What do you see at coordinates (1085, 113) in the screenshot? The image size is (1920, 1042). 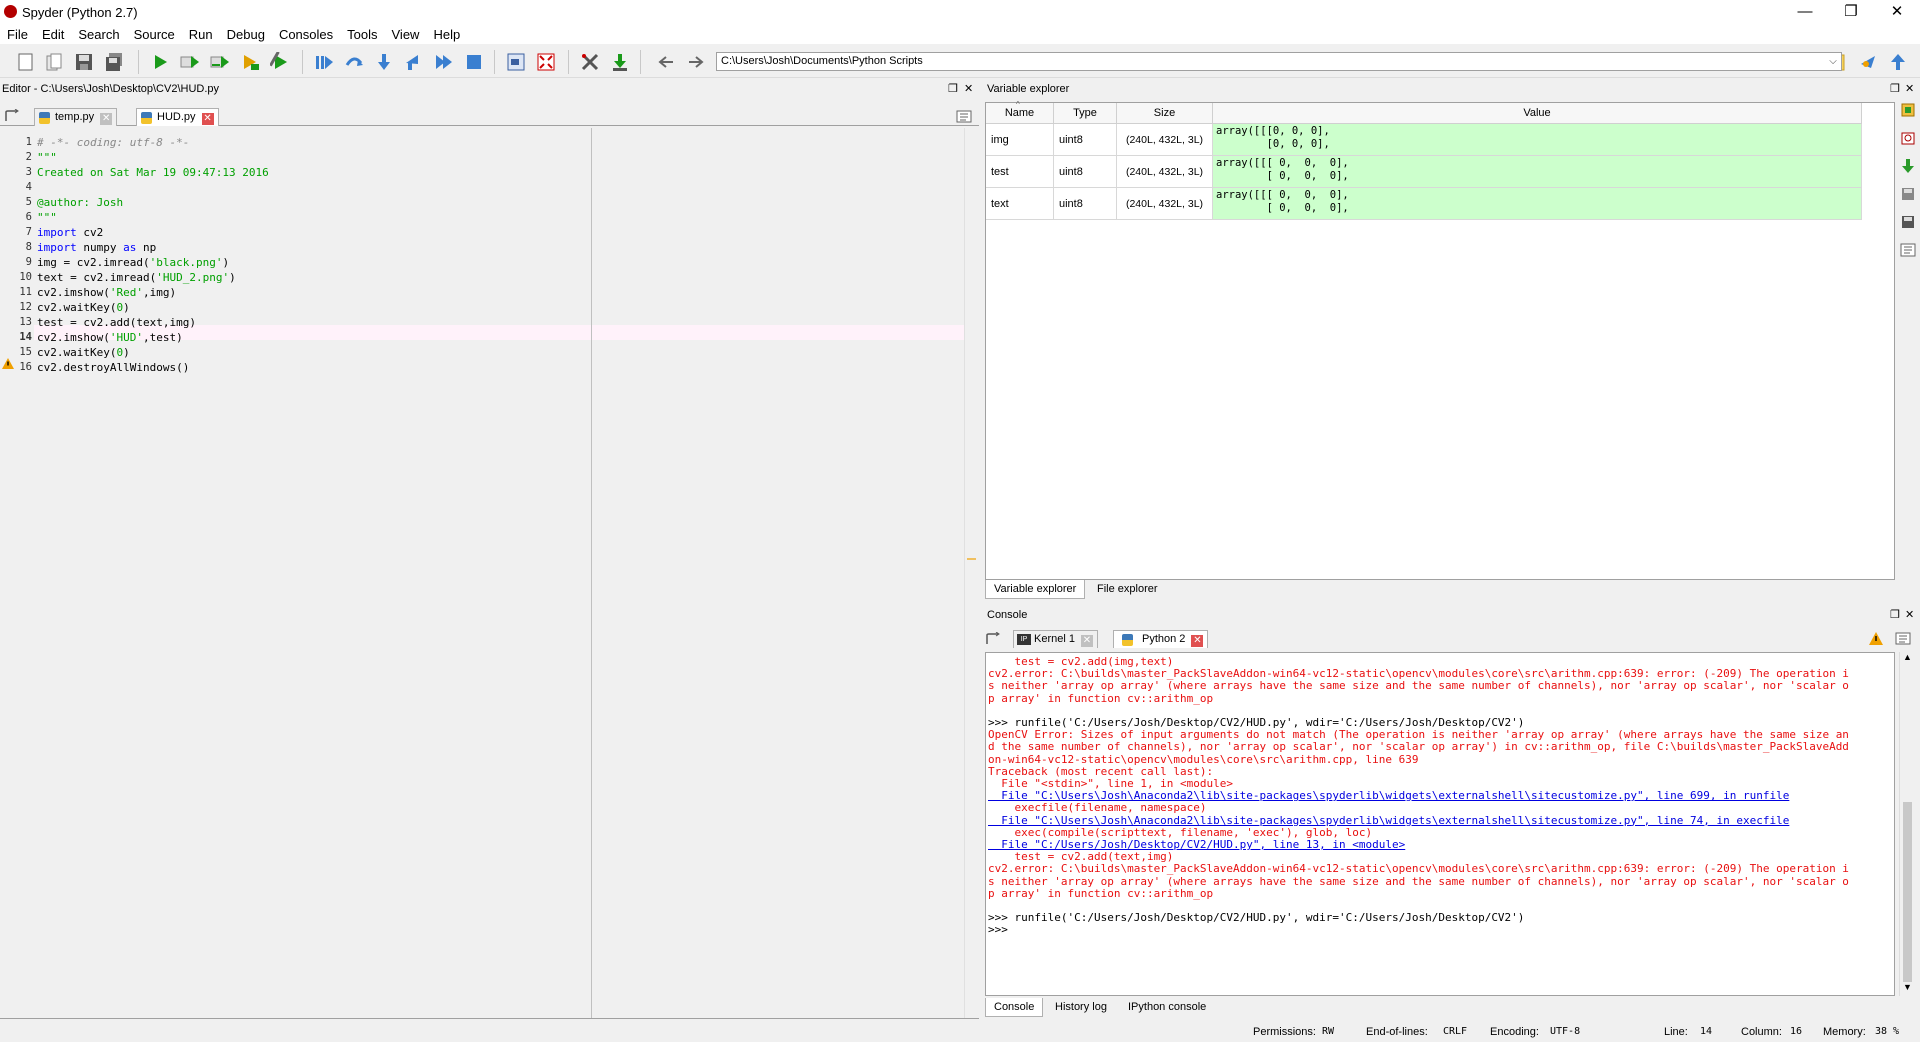 I see `column-header-type: Type` at bounding box center [1085, 113].